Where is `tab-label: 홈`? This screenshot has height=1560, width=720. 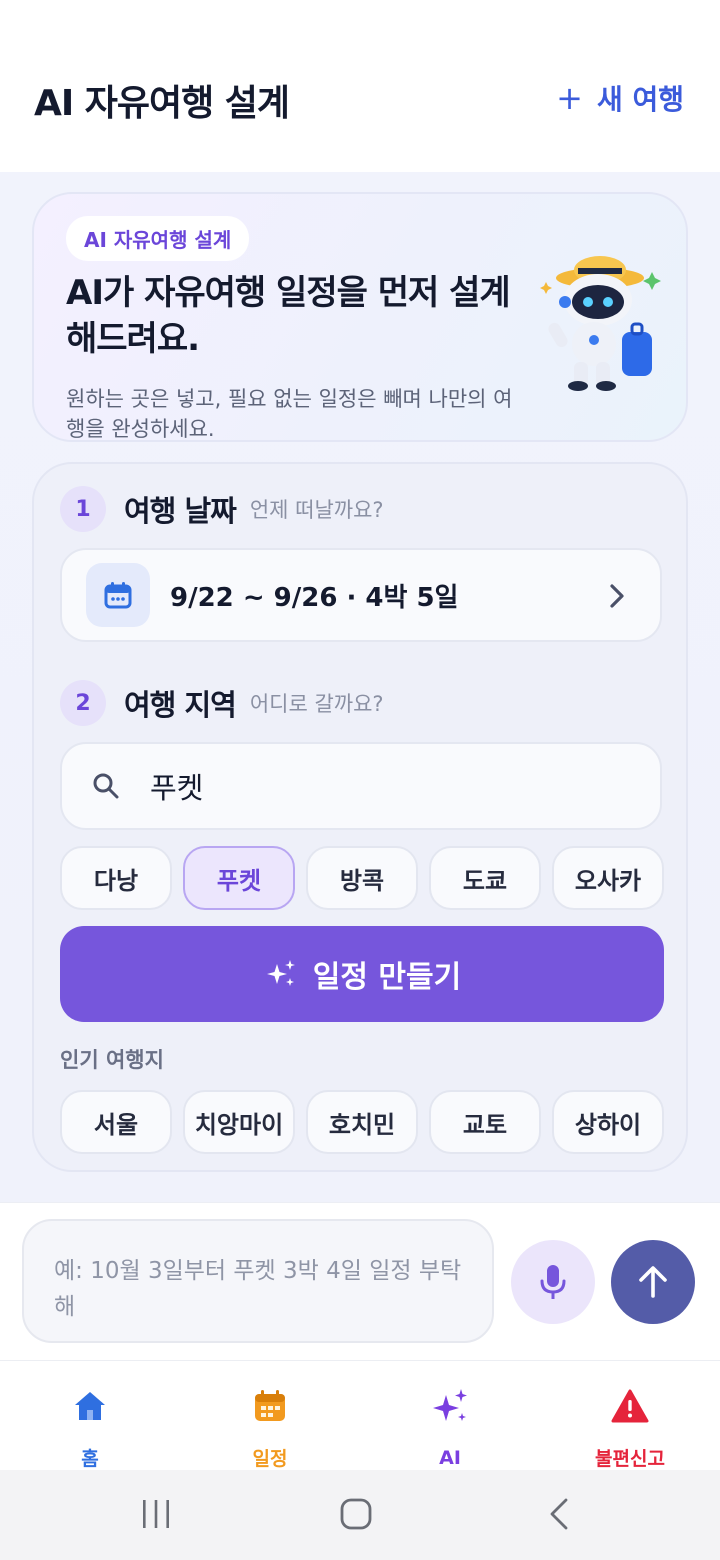
tab-label: 홈 is located at coordinates (90, 1459).